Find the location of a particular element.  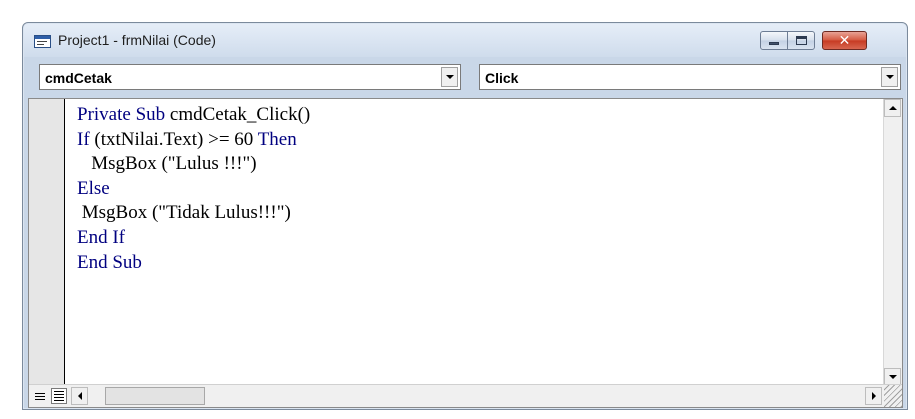

procedure-view-button is located at coordinates (40, 396).